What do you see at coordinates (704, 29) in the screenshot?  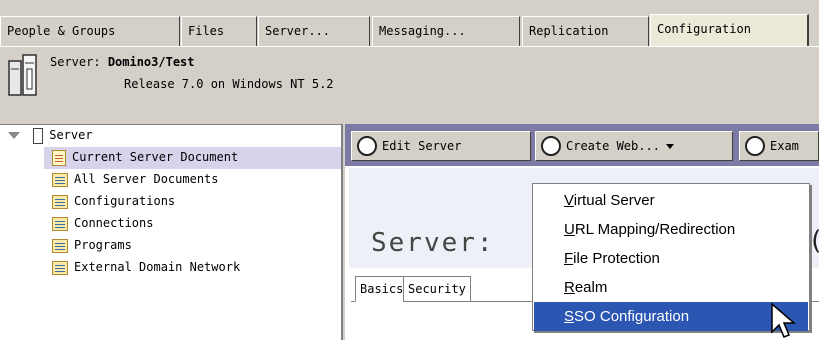 I see `tab-label: Configuration` at bounding box center [704, 29].